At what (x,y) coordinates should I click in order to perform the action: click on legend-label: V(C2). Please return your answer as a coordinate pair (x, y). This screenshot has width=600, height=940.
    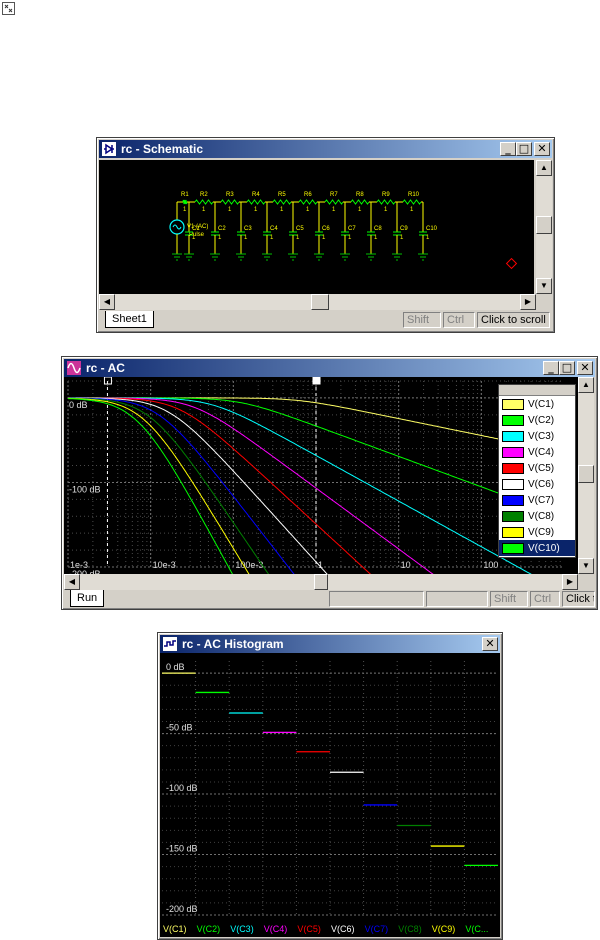
    Looking at the image, I should click on (541, 420).